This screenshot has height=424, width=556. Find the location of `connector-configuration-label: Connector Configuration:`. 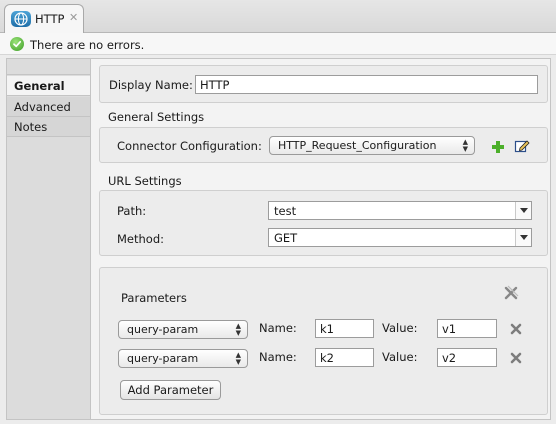

connector-configuration-label: Connector Configuration: is located at coordinates (189, 146).